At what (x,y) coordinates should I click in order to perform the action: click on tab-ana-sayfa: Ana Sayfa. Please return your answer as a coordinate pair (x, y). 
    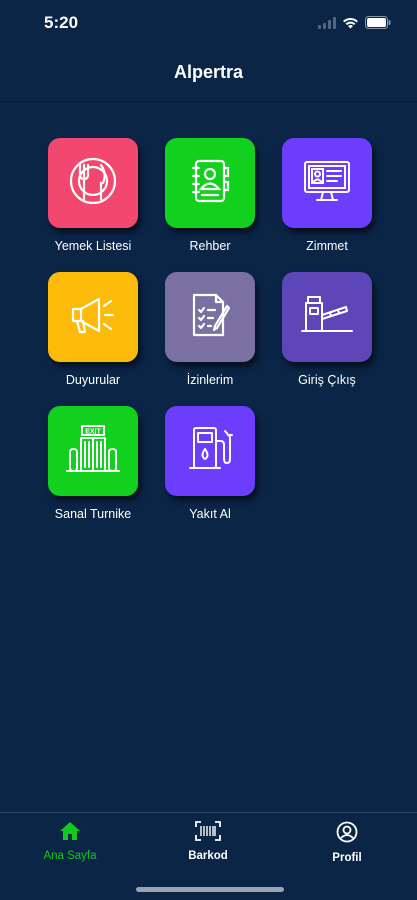
    Looking at the image, I should click on (70, 841).